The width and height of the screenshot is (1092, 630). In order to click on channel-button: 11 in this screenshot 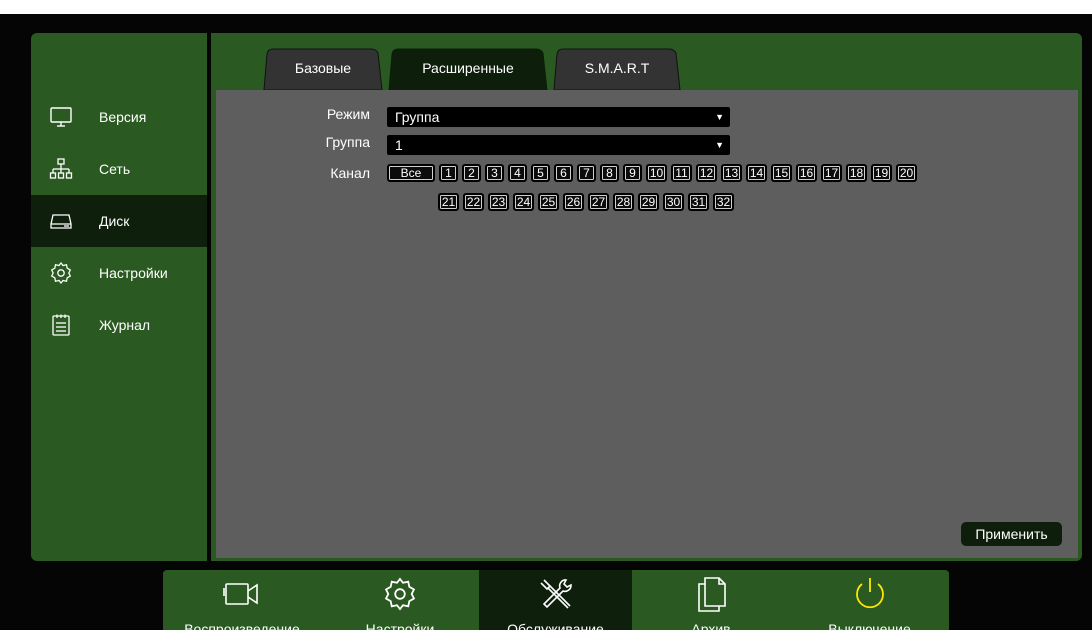, I will do `click(681, 173)`.